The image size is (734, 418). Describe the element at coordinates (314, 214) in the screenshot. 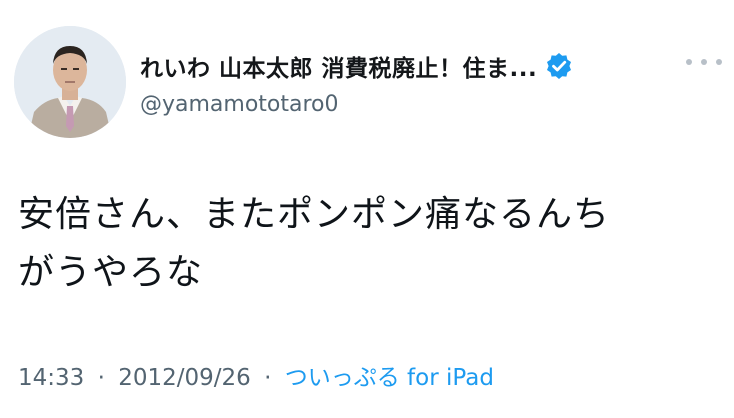

I see `tweet-text-line: 安倍さん、またポンポン痛なるんち` at that location.